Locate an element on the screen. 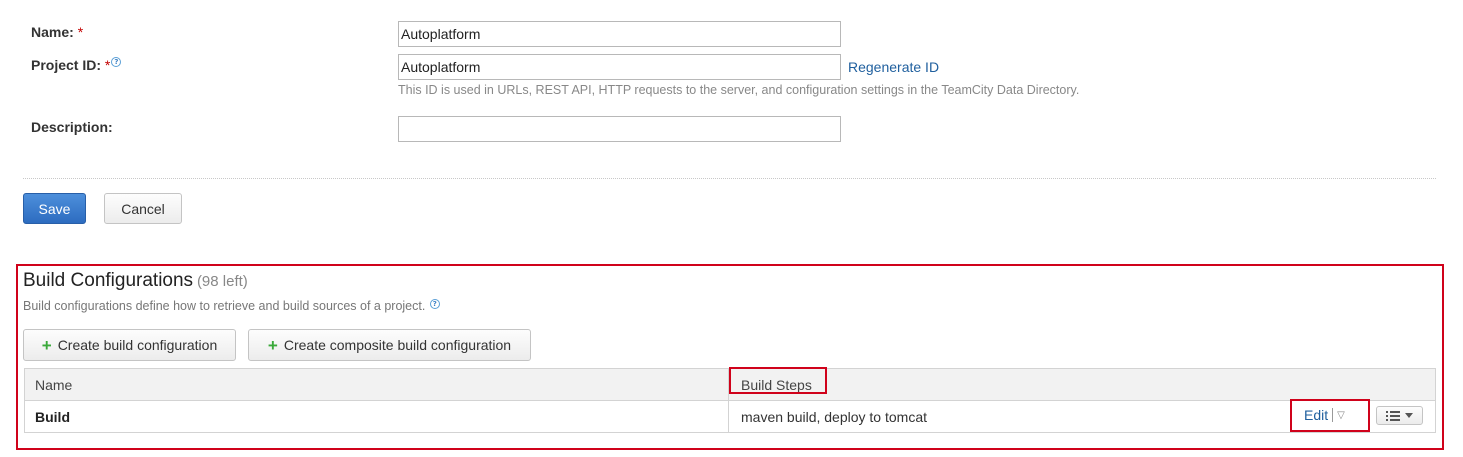 The height and width of the screenshot is (457, 1463). build-name-link: Build is located at coordinates (52, 417).